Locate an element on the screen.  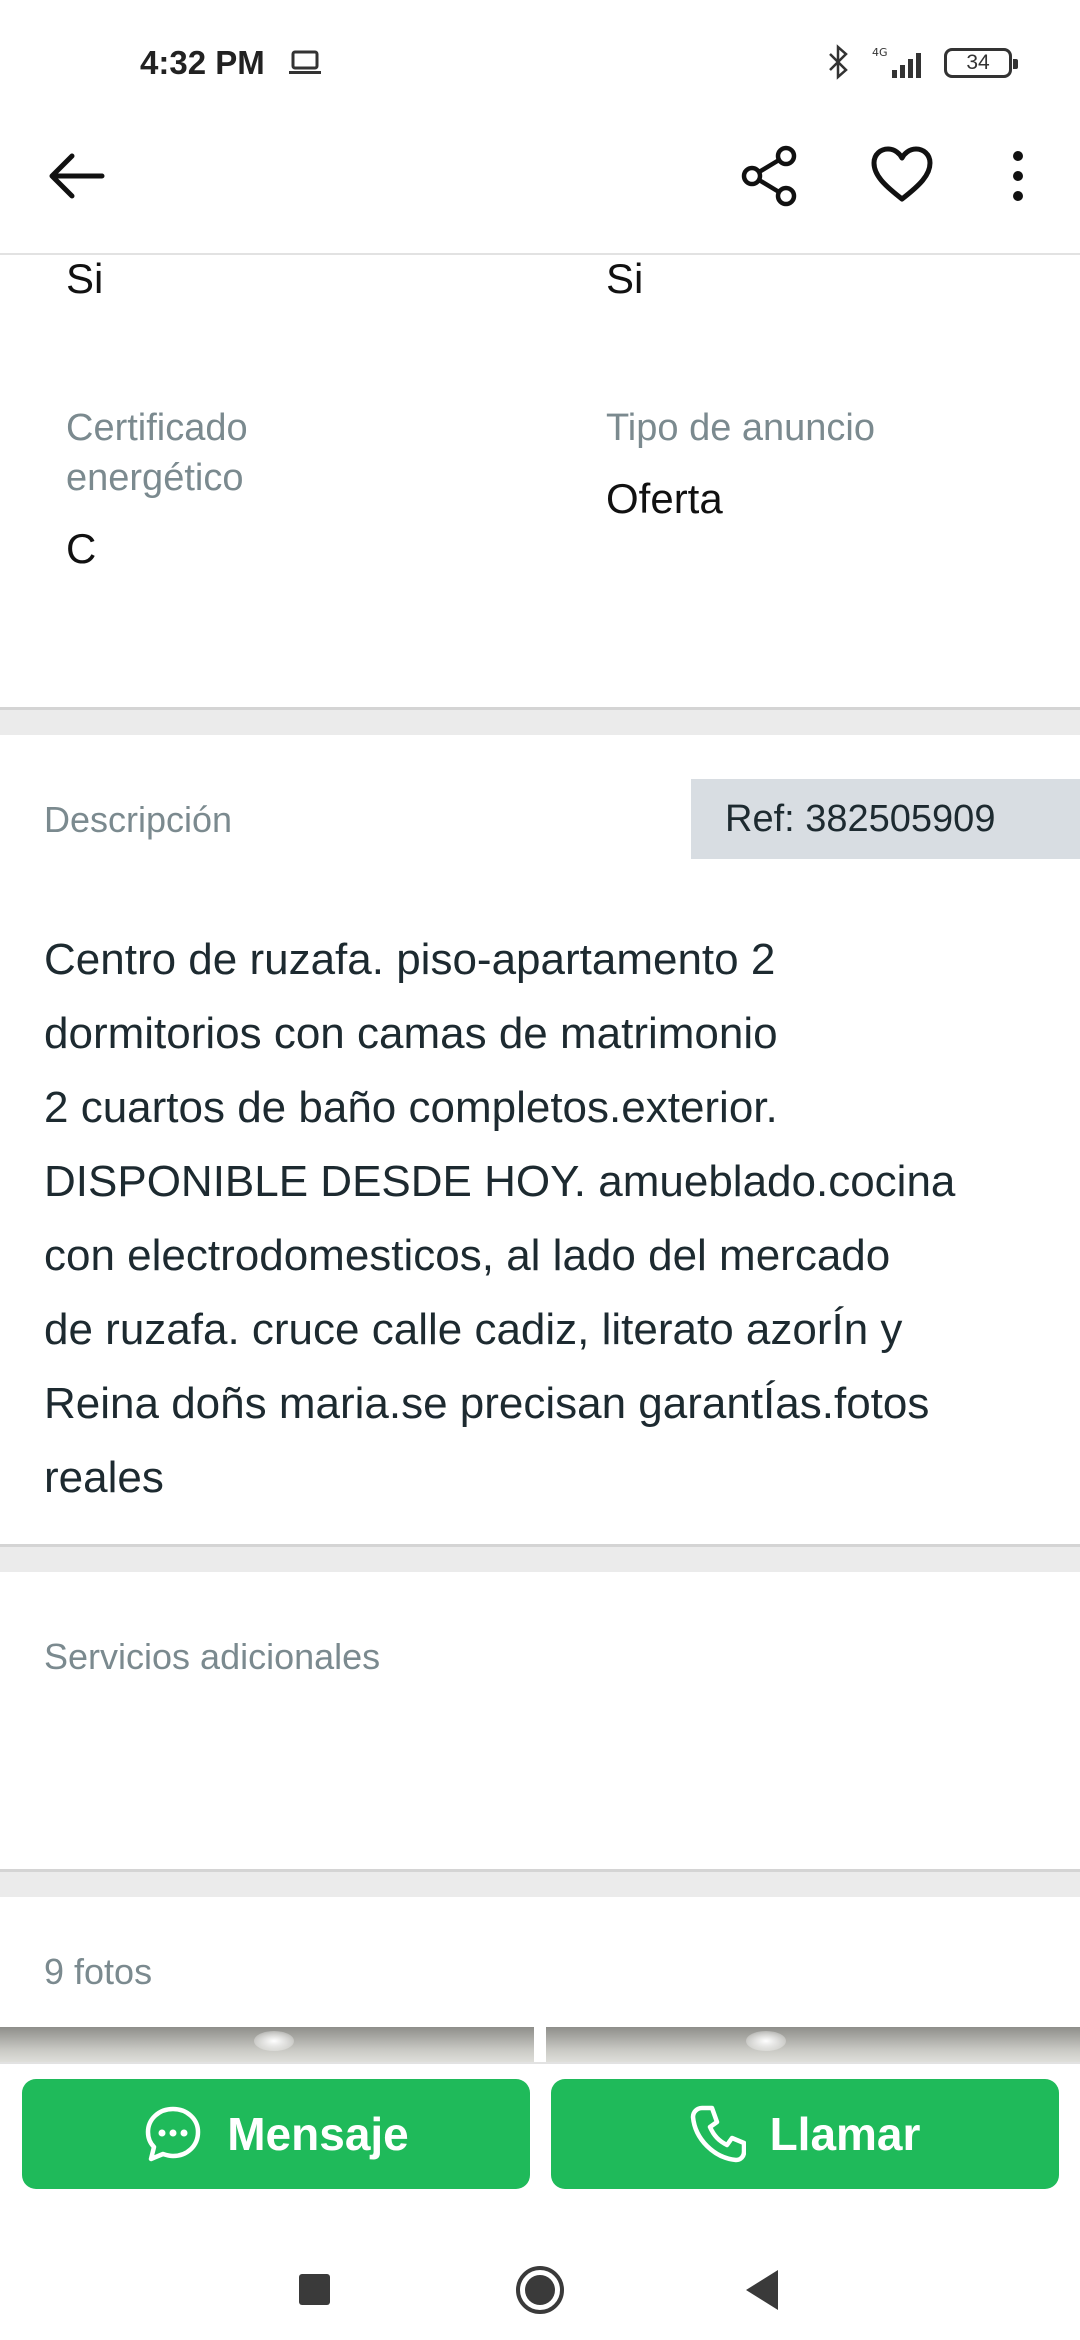
battery-level: 34 is located at coordinates (978, 62).